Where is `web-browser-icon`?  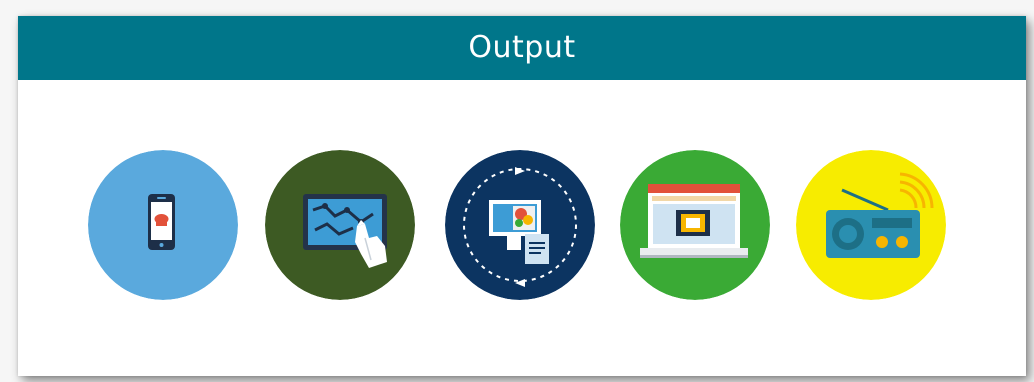
web-browser-icon is located at coordinates (695, 225).